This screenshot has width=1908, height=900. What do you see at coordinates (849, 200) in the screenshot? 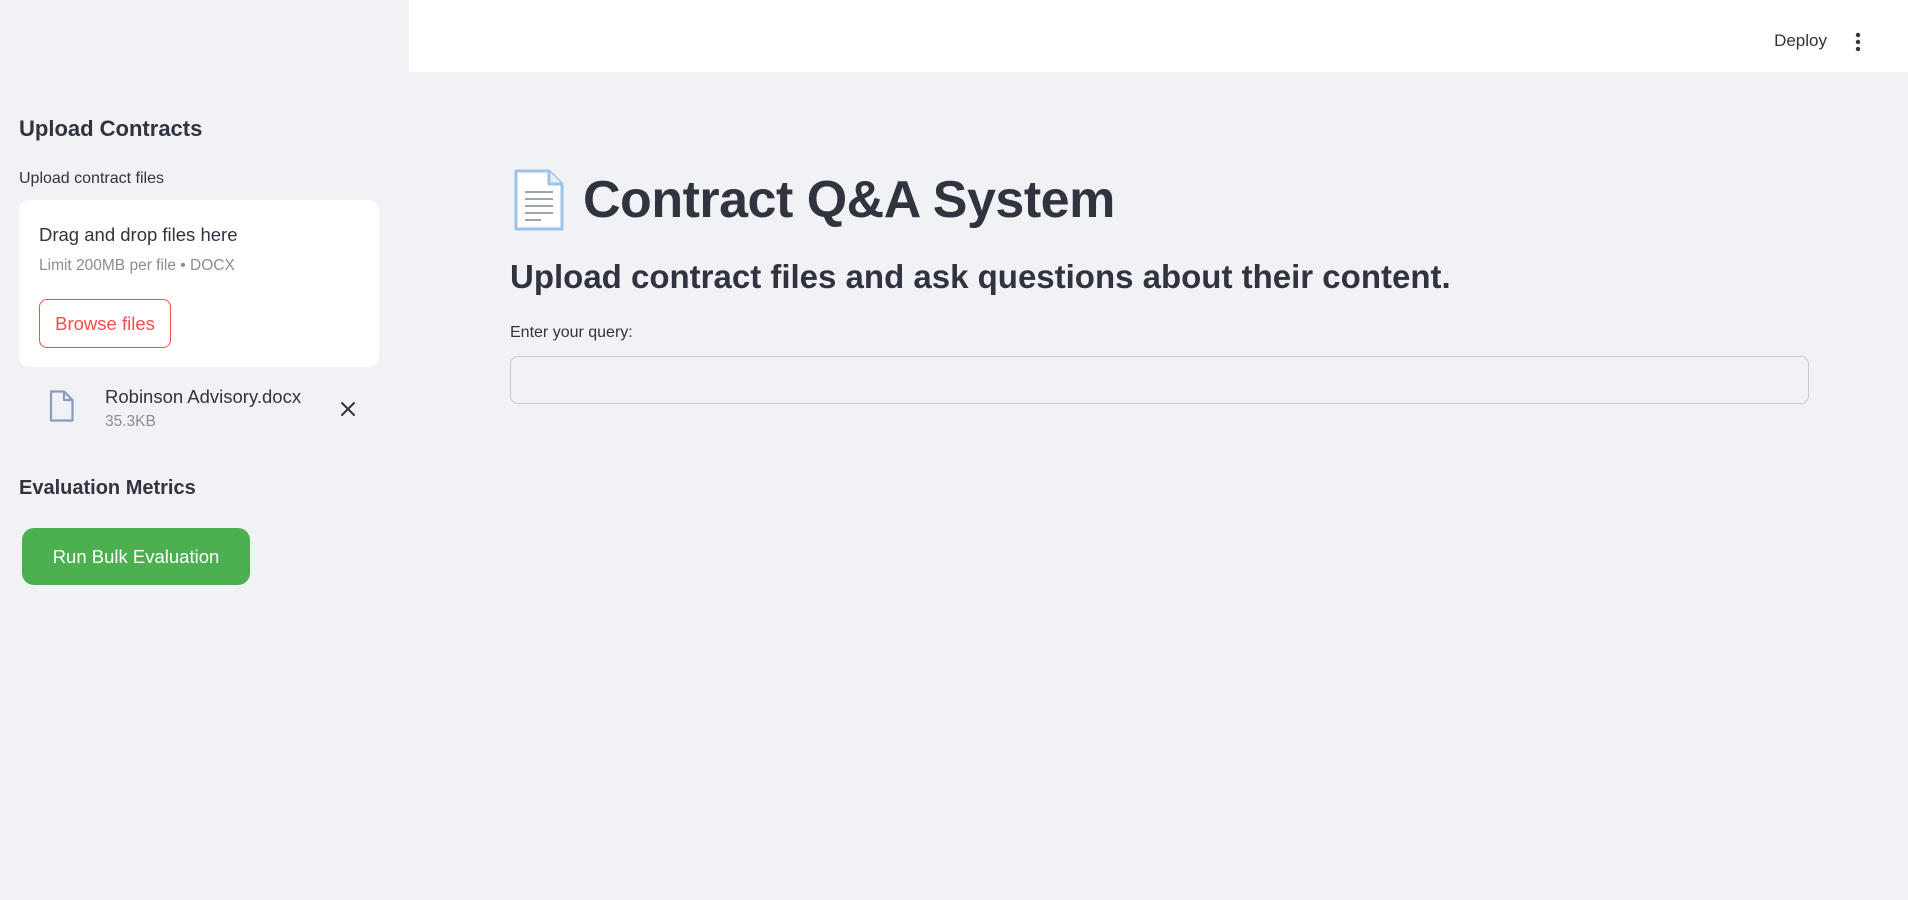
I see `page-title: Contract Q&A System` at bounding box center [849, 200].